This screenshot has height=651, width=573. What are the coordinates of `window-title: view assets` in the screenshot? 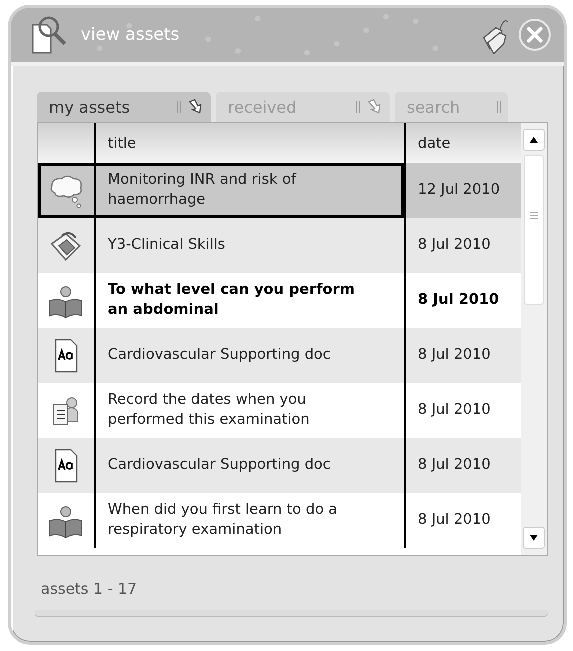 It's located at (130, 35).